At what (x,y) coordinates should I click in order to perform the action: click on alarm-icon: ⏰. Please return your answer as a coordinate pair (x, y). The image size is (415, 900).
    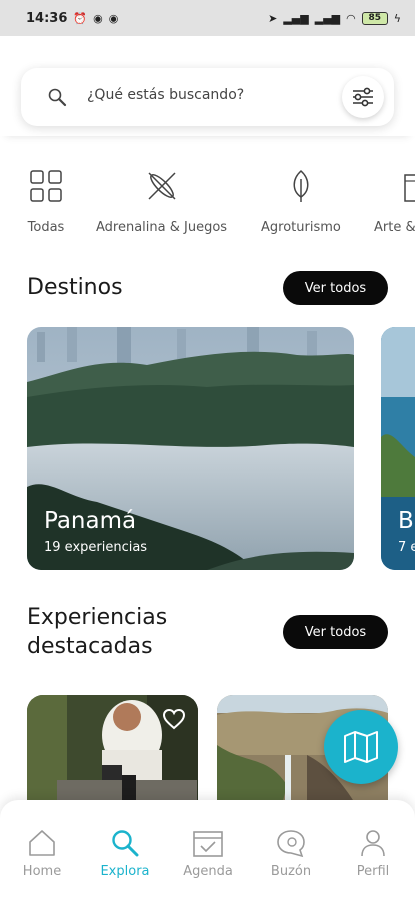
    Looking at the image, I should click on (80, 18).